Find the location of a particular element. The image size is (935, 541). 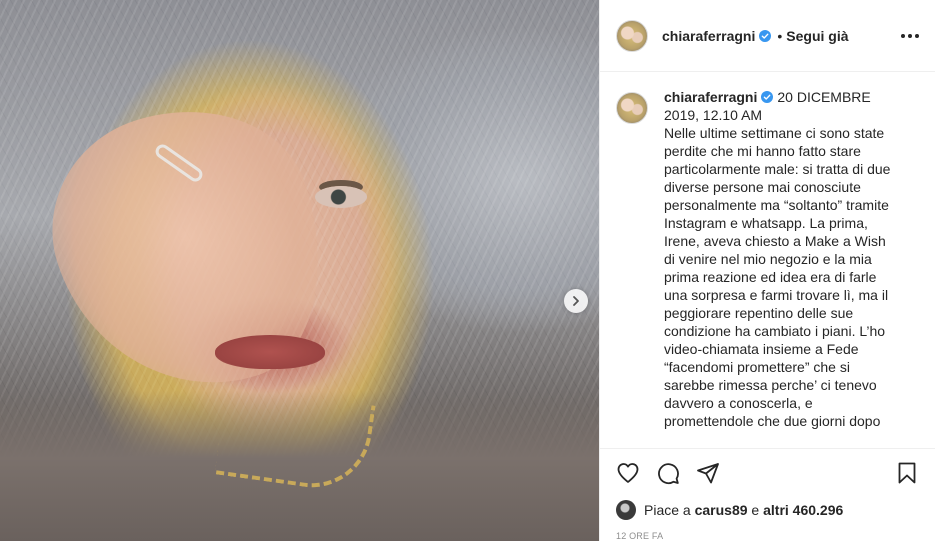

caption-avatar is located at coordinates (632, 108).